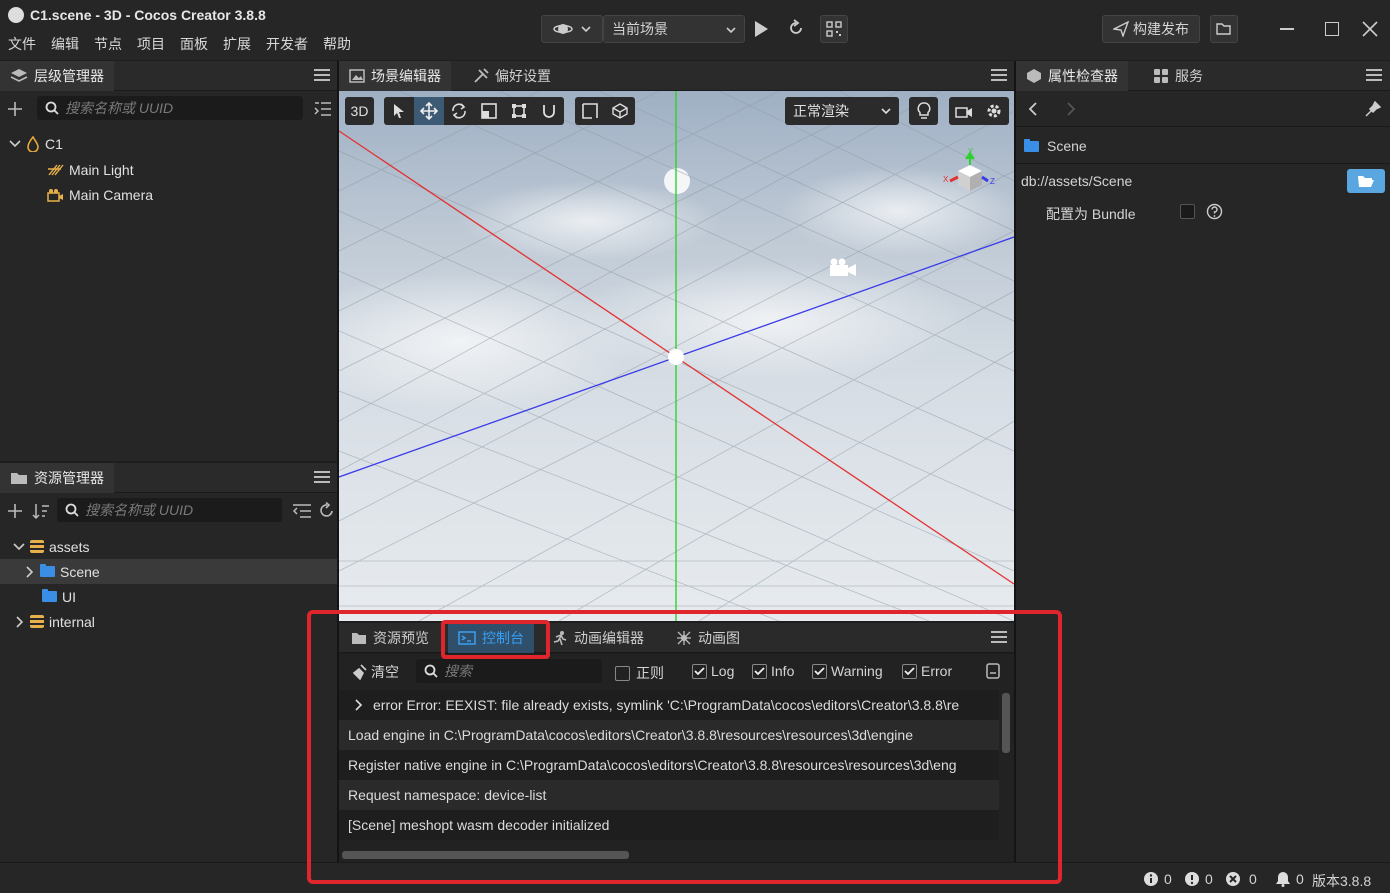 This screenshot has width=1390, height=893. Describe the element at coordinates (640, 29) in the screenshot. I see `scene-select-value: 当前场景` at that location.